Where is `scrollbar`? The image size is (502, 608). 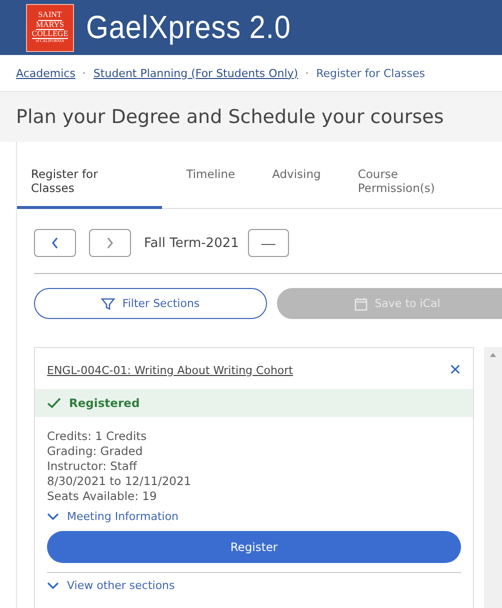 scrollbar is located at coordinates (493, 477).